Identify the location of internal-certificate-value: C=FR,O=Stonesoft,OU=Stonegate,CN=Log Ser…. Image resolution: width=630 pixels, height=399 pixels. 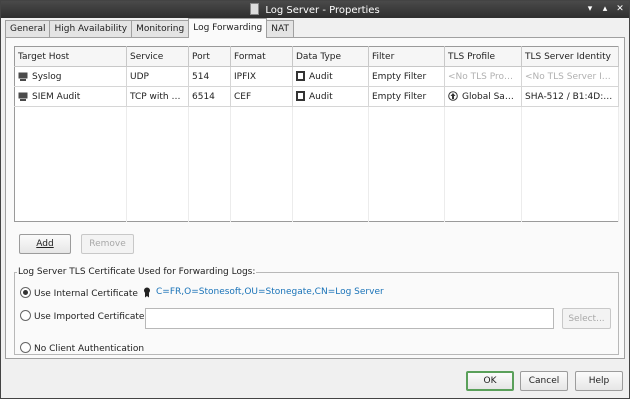
(270, 292).